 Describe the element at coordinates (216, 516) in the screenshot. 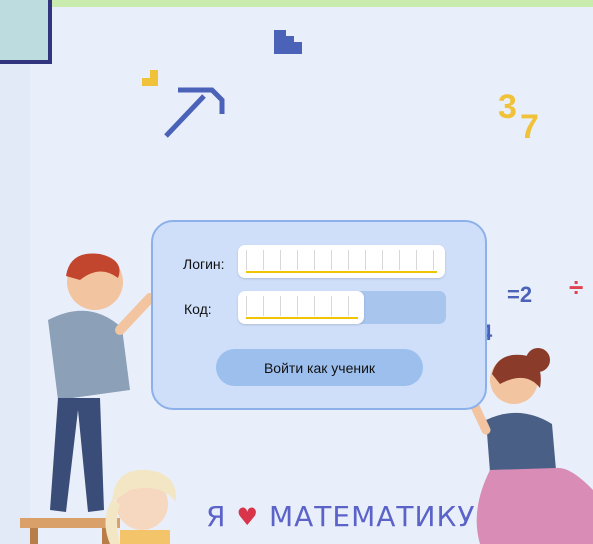

I see `slogan-prefix: Я` at that location.